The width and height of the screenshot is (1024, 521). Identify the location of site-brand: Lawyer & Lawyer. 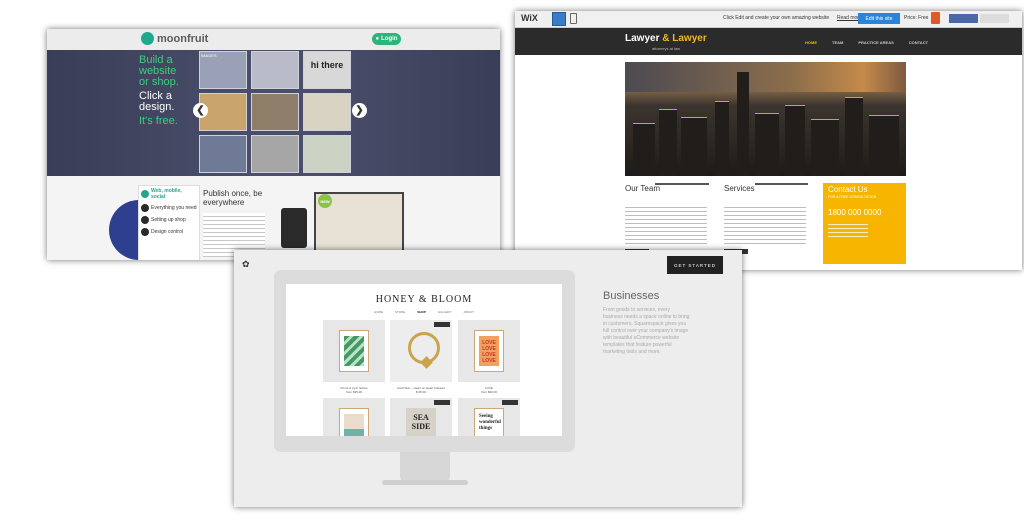
(666, 38).